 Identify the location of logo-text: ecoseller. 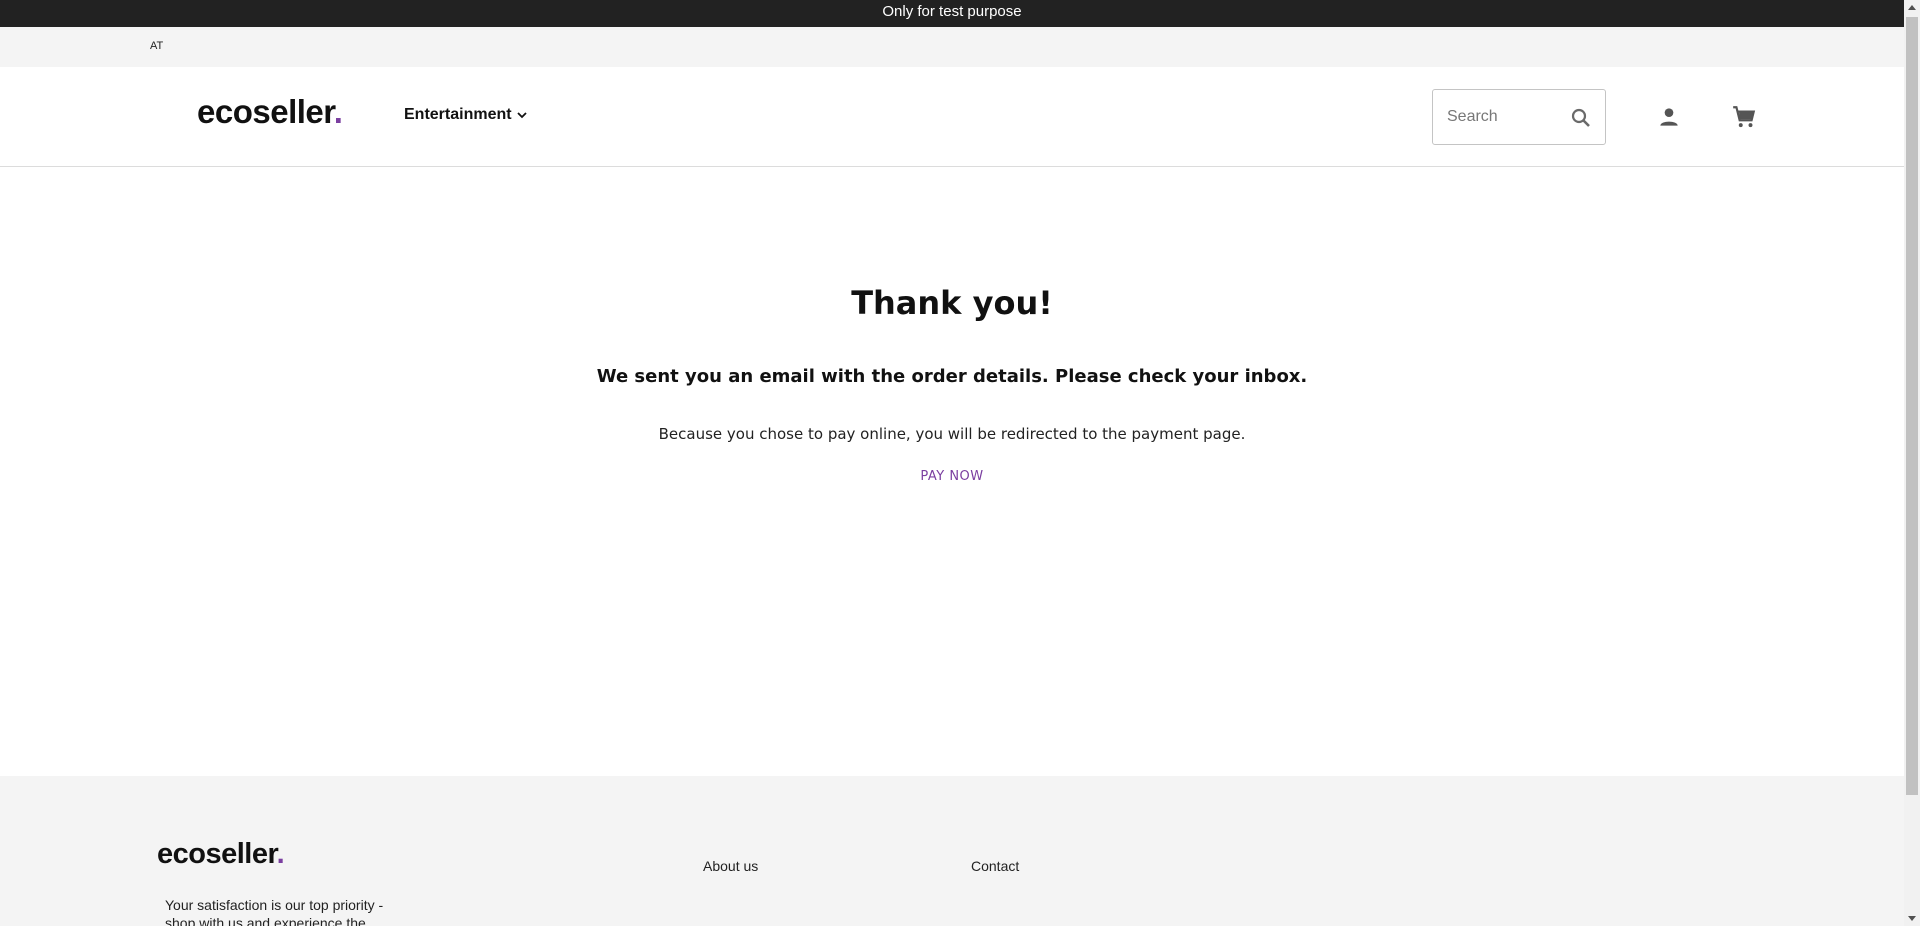
(265, 111).